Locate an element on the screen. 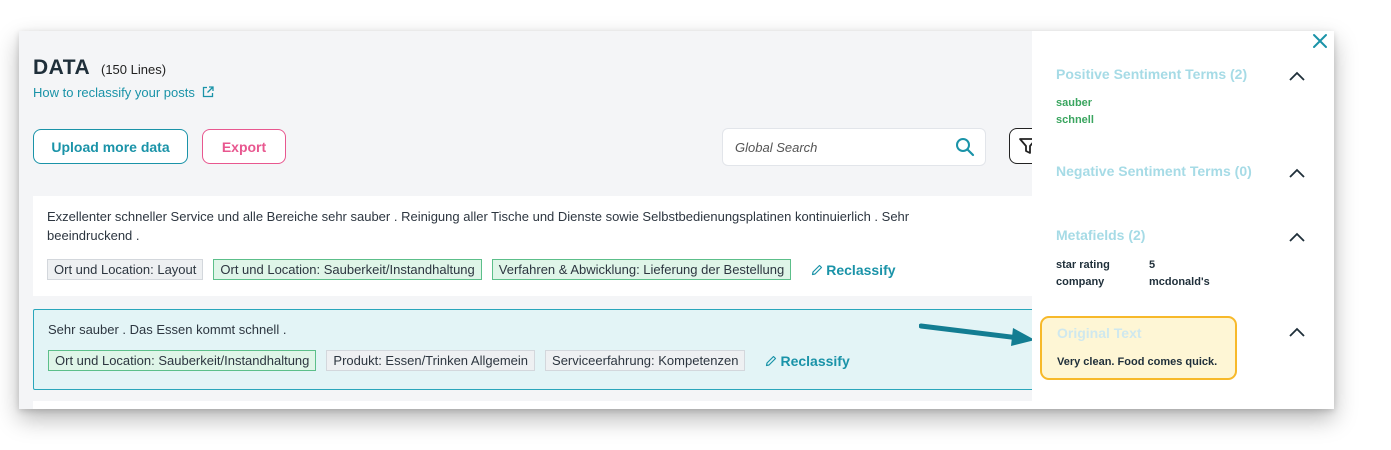 The height and width of the screenshot is (450, 1391). arrow-icon is located at coordinates (977, 334).